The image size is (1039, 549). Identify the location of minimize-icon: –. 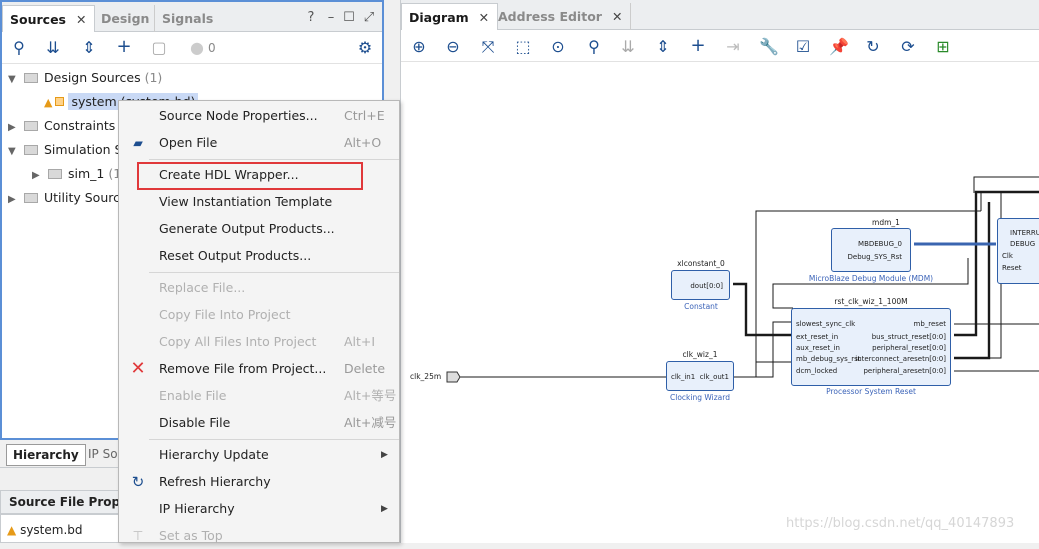
(331, 18).